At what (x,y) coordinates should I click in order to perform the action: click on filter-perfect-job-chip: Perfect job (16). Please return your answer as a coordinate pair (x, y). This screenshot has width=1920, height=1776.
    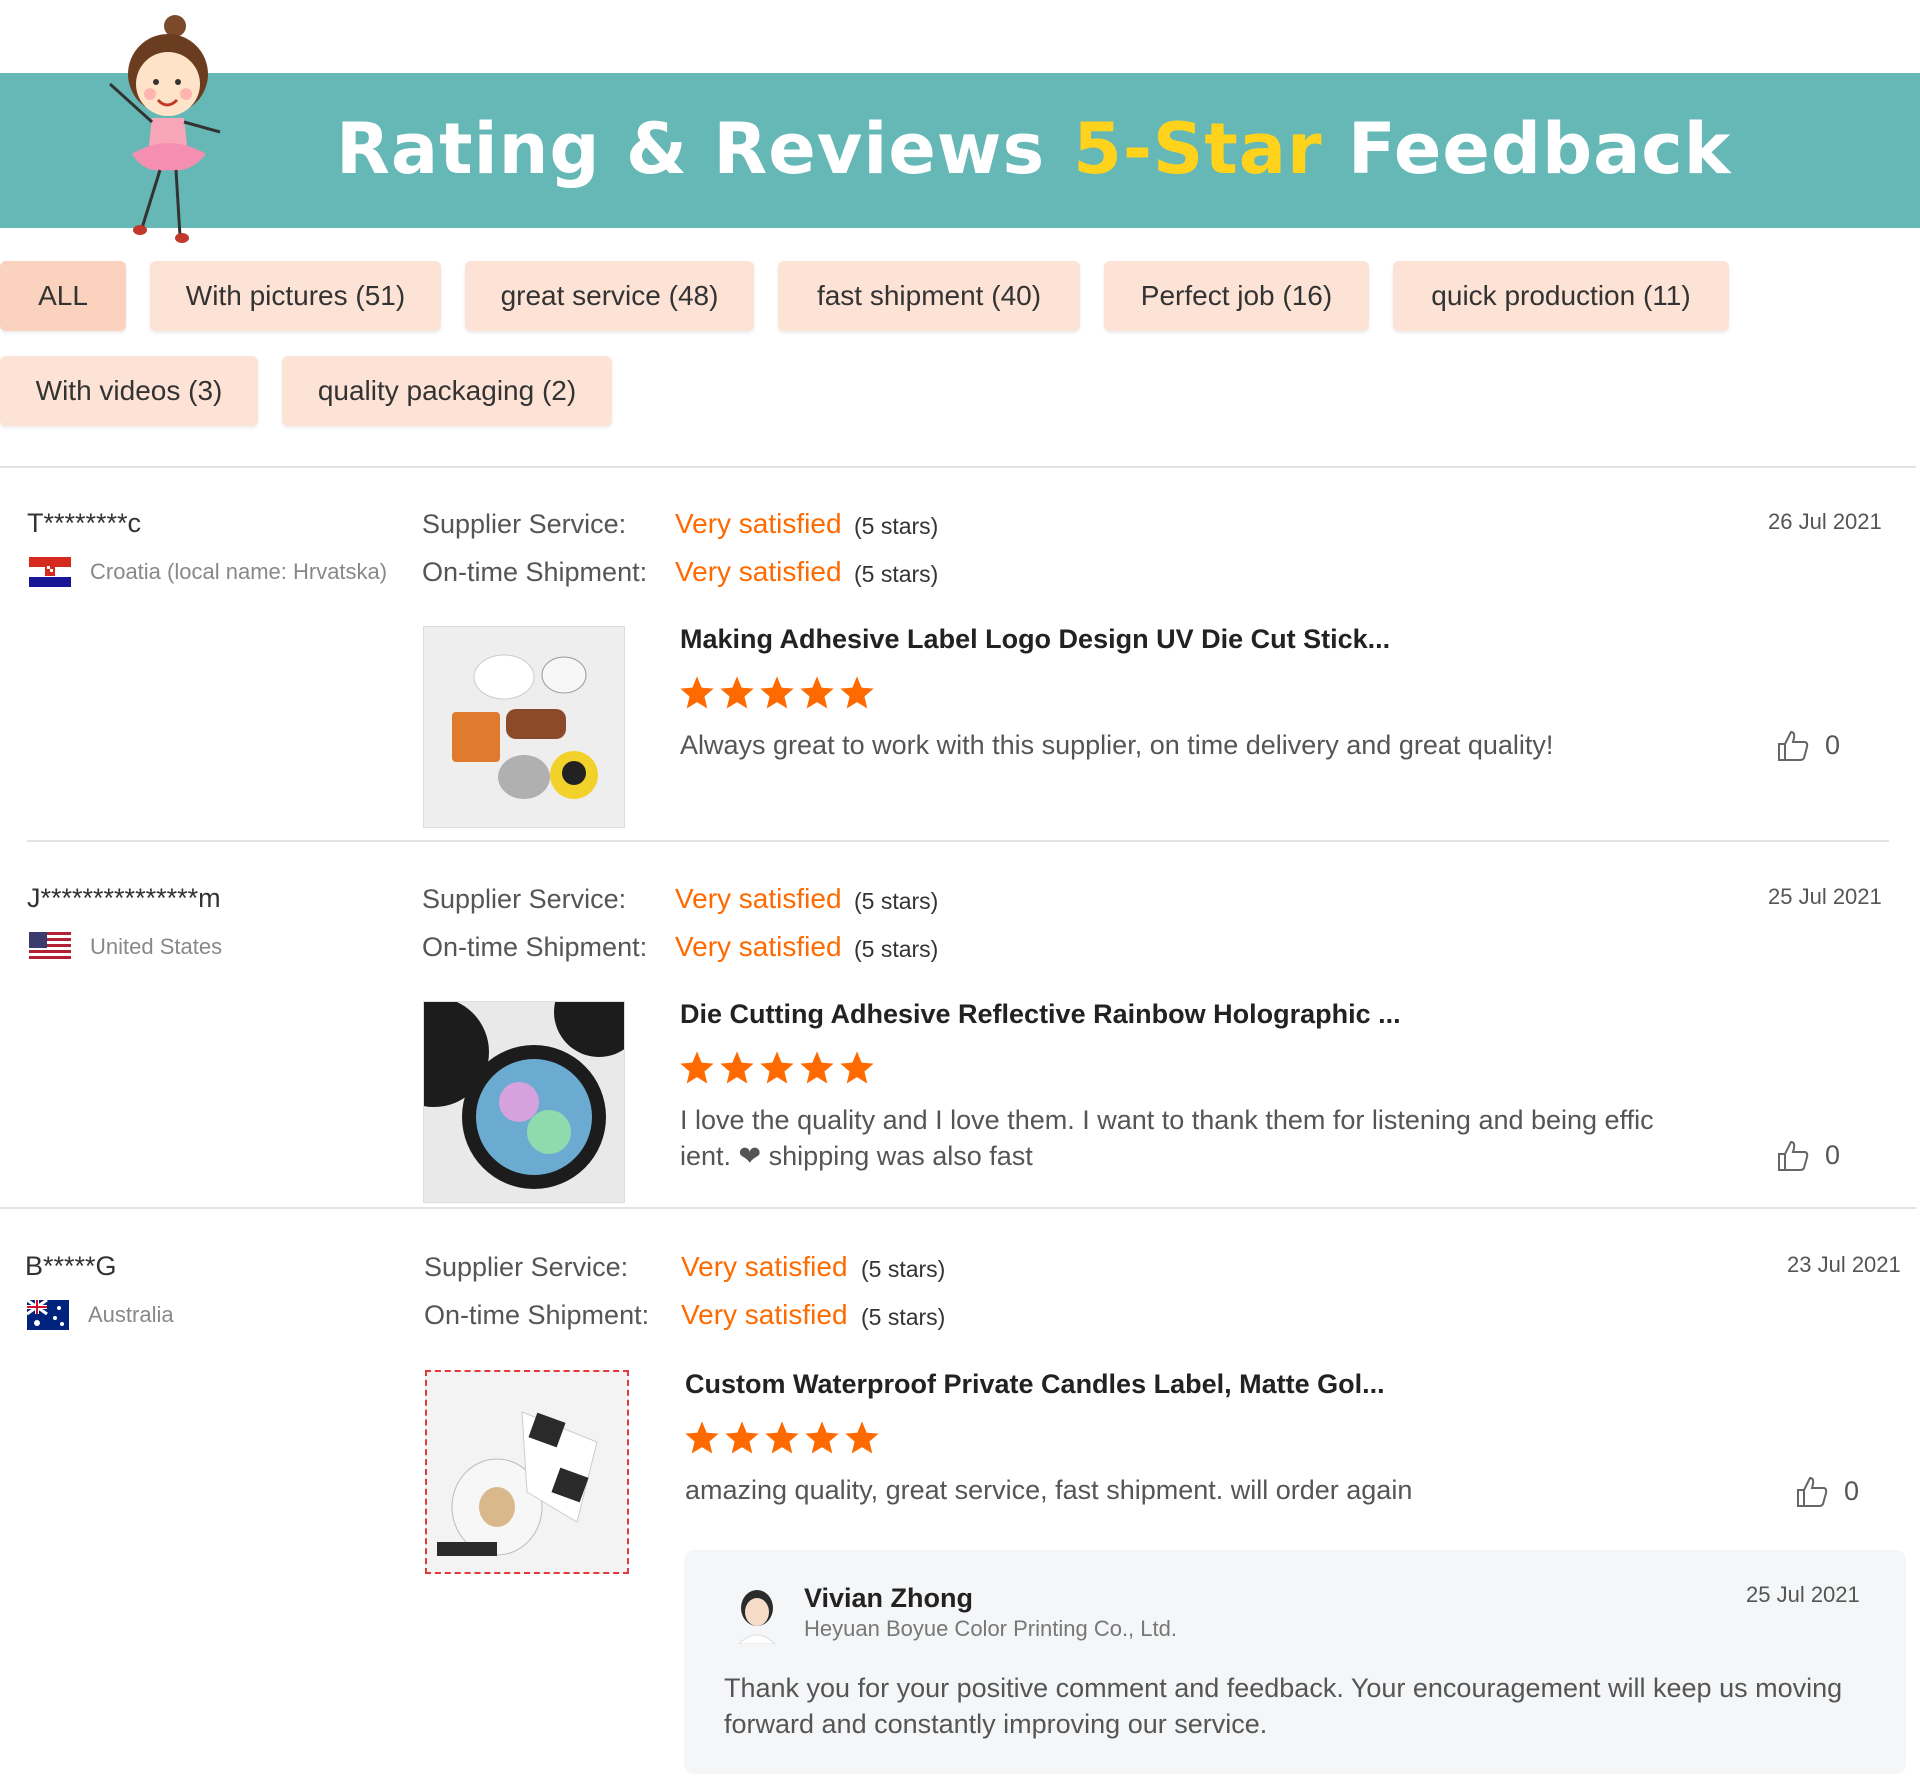
    Looking at the image, I should click on (1236, 296).